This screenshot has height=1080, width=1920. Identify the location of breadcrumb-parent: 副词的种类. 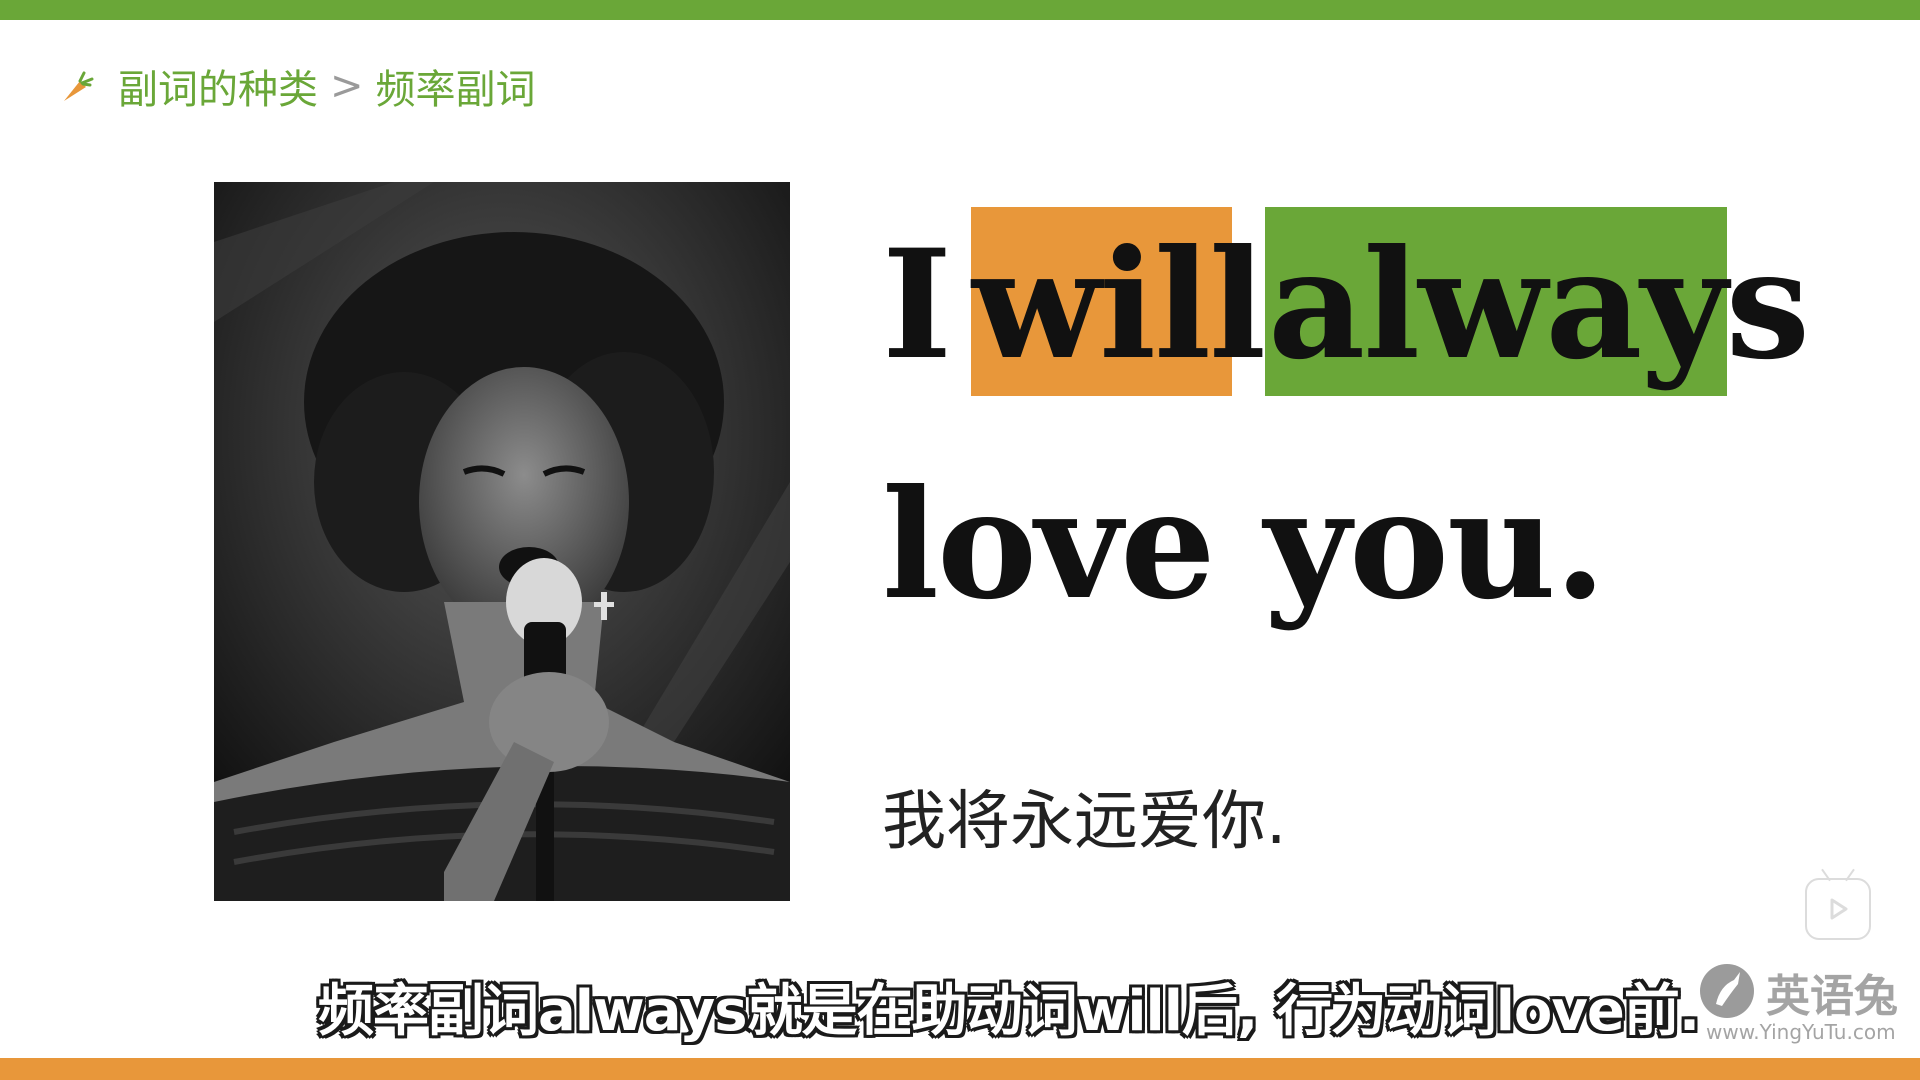
(218, 90).